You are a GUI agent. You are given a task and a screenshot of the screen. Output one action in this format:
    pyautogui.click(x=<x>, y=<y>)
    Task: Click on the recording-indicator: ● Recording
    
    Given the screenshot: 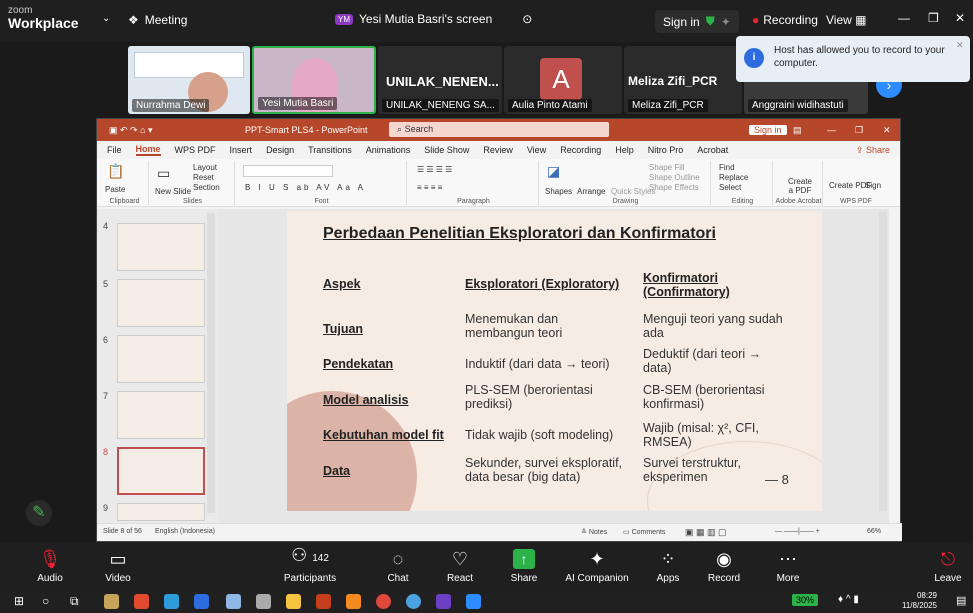 What is the action you would take?
    pyautogui.click(x=785, y=20)
    